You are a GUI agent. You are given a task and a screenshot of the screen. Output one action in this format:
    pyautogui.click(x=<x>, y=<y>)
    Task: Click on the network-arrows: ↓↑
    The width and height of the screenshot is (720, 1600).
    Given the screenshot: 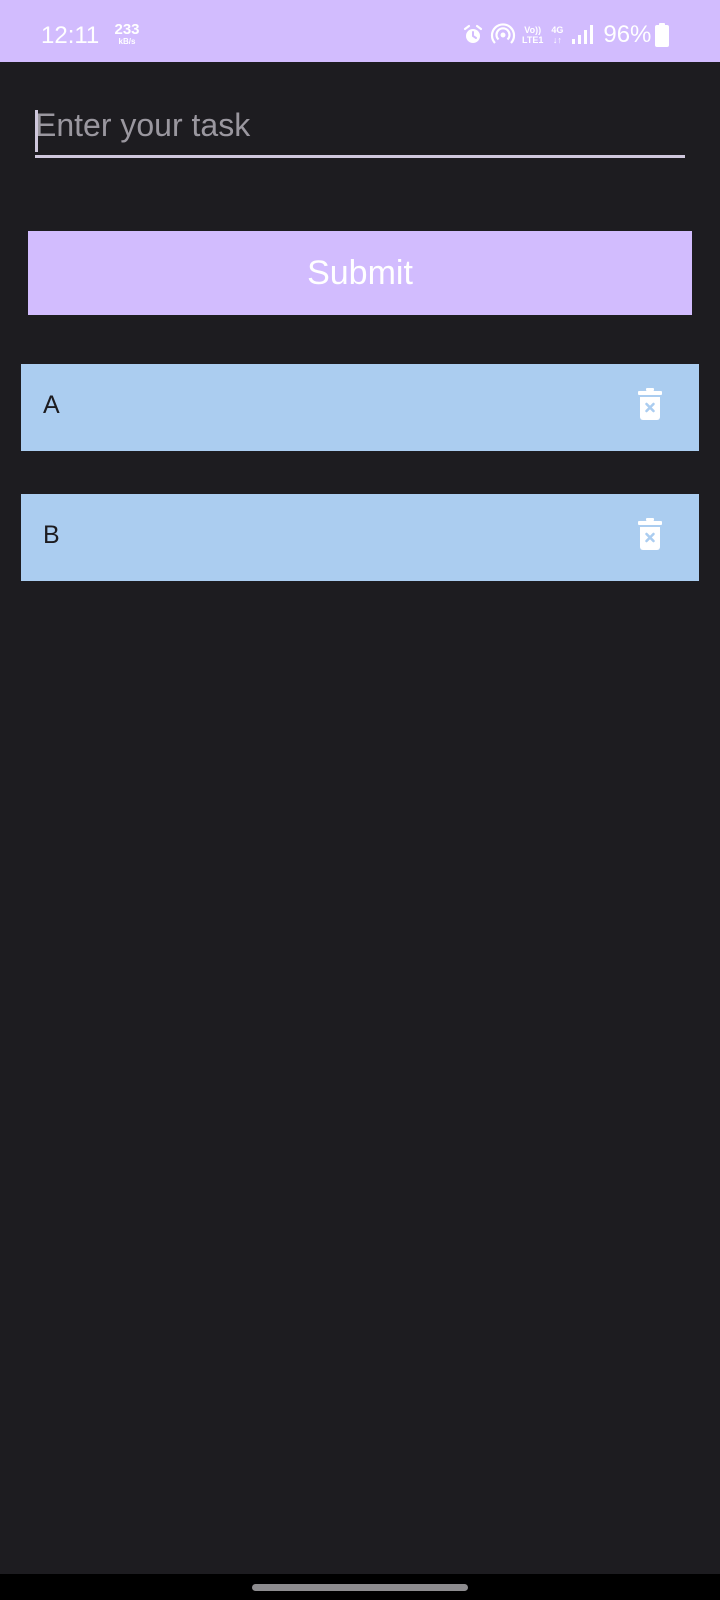 What is the action you would take?
    pyautogui.click(x=557, y=40)
    